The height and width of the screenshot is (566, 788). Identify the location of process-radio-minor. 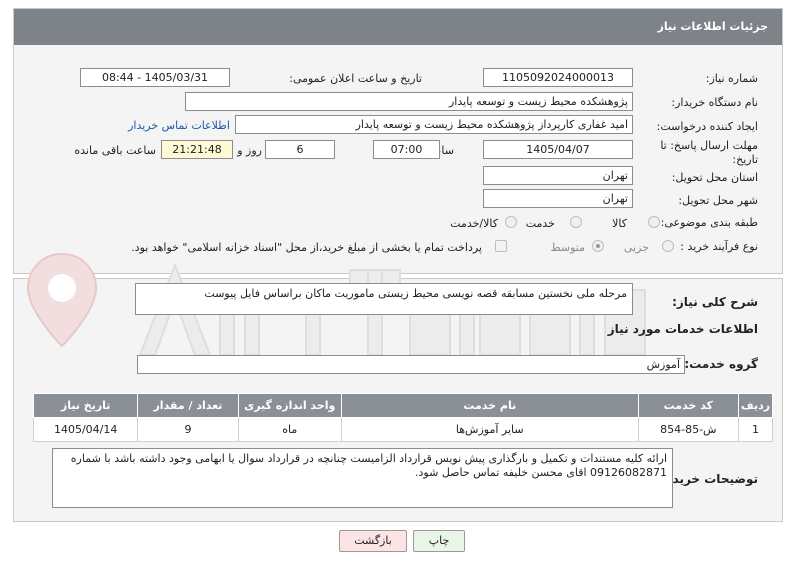
(668, 246).